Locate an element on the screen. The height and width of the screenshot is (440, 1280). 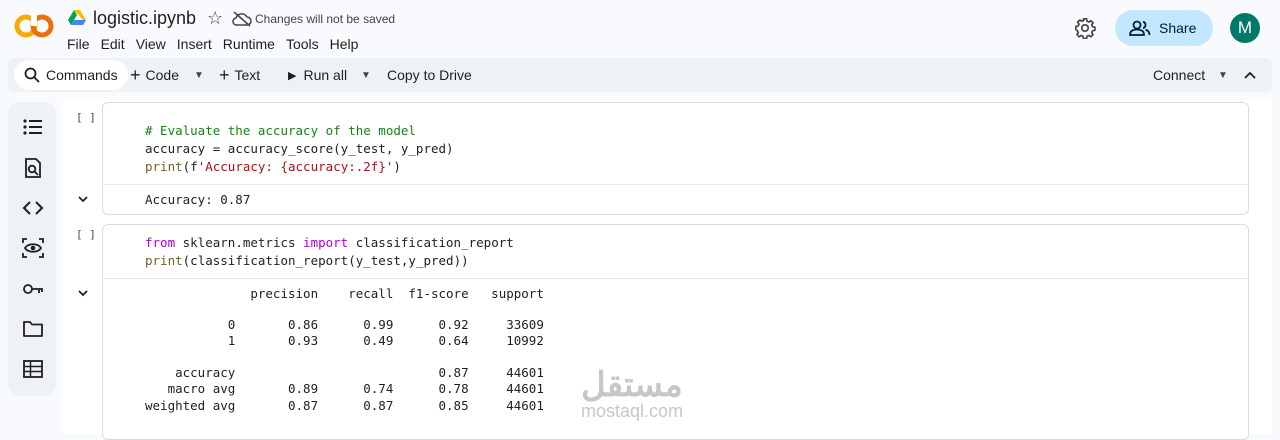
menu-insert: Insert is located at coordinates (194, 44).